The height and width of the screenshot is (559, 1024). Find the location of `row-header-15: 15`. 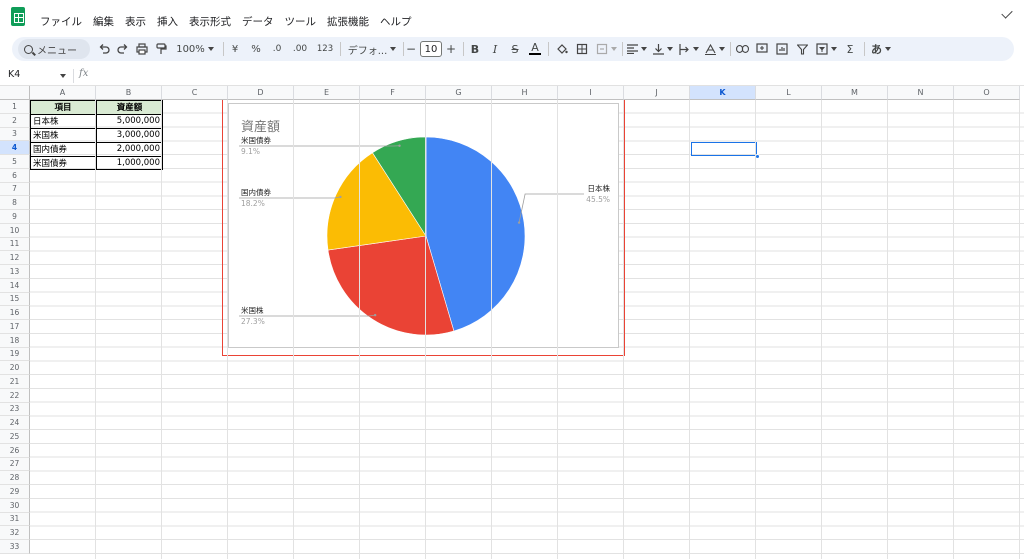

row-header-15: 15 is located at coordinates (15, 299).